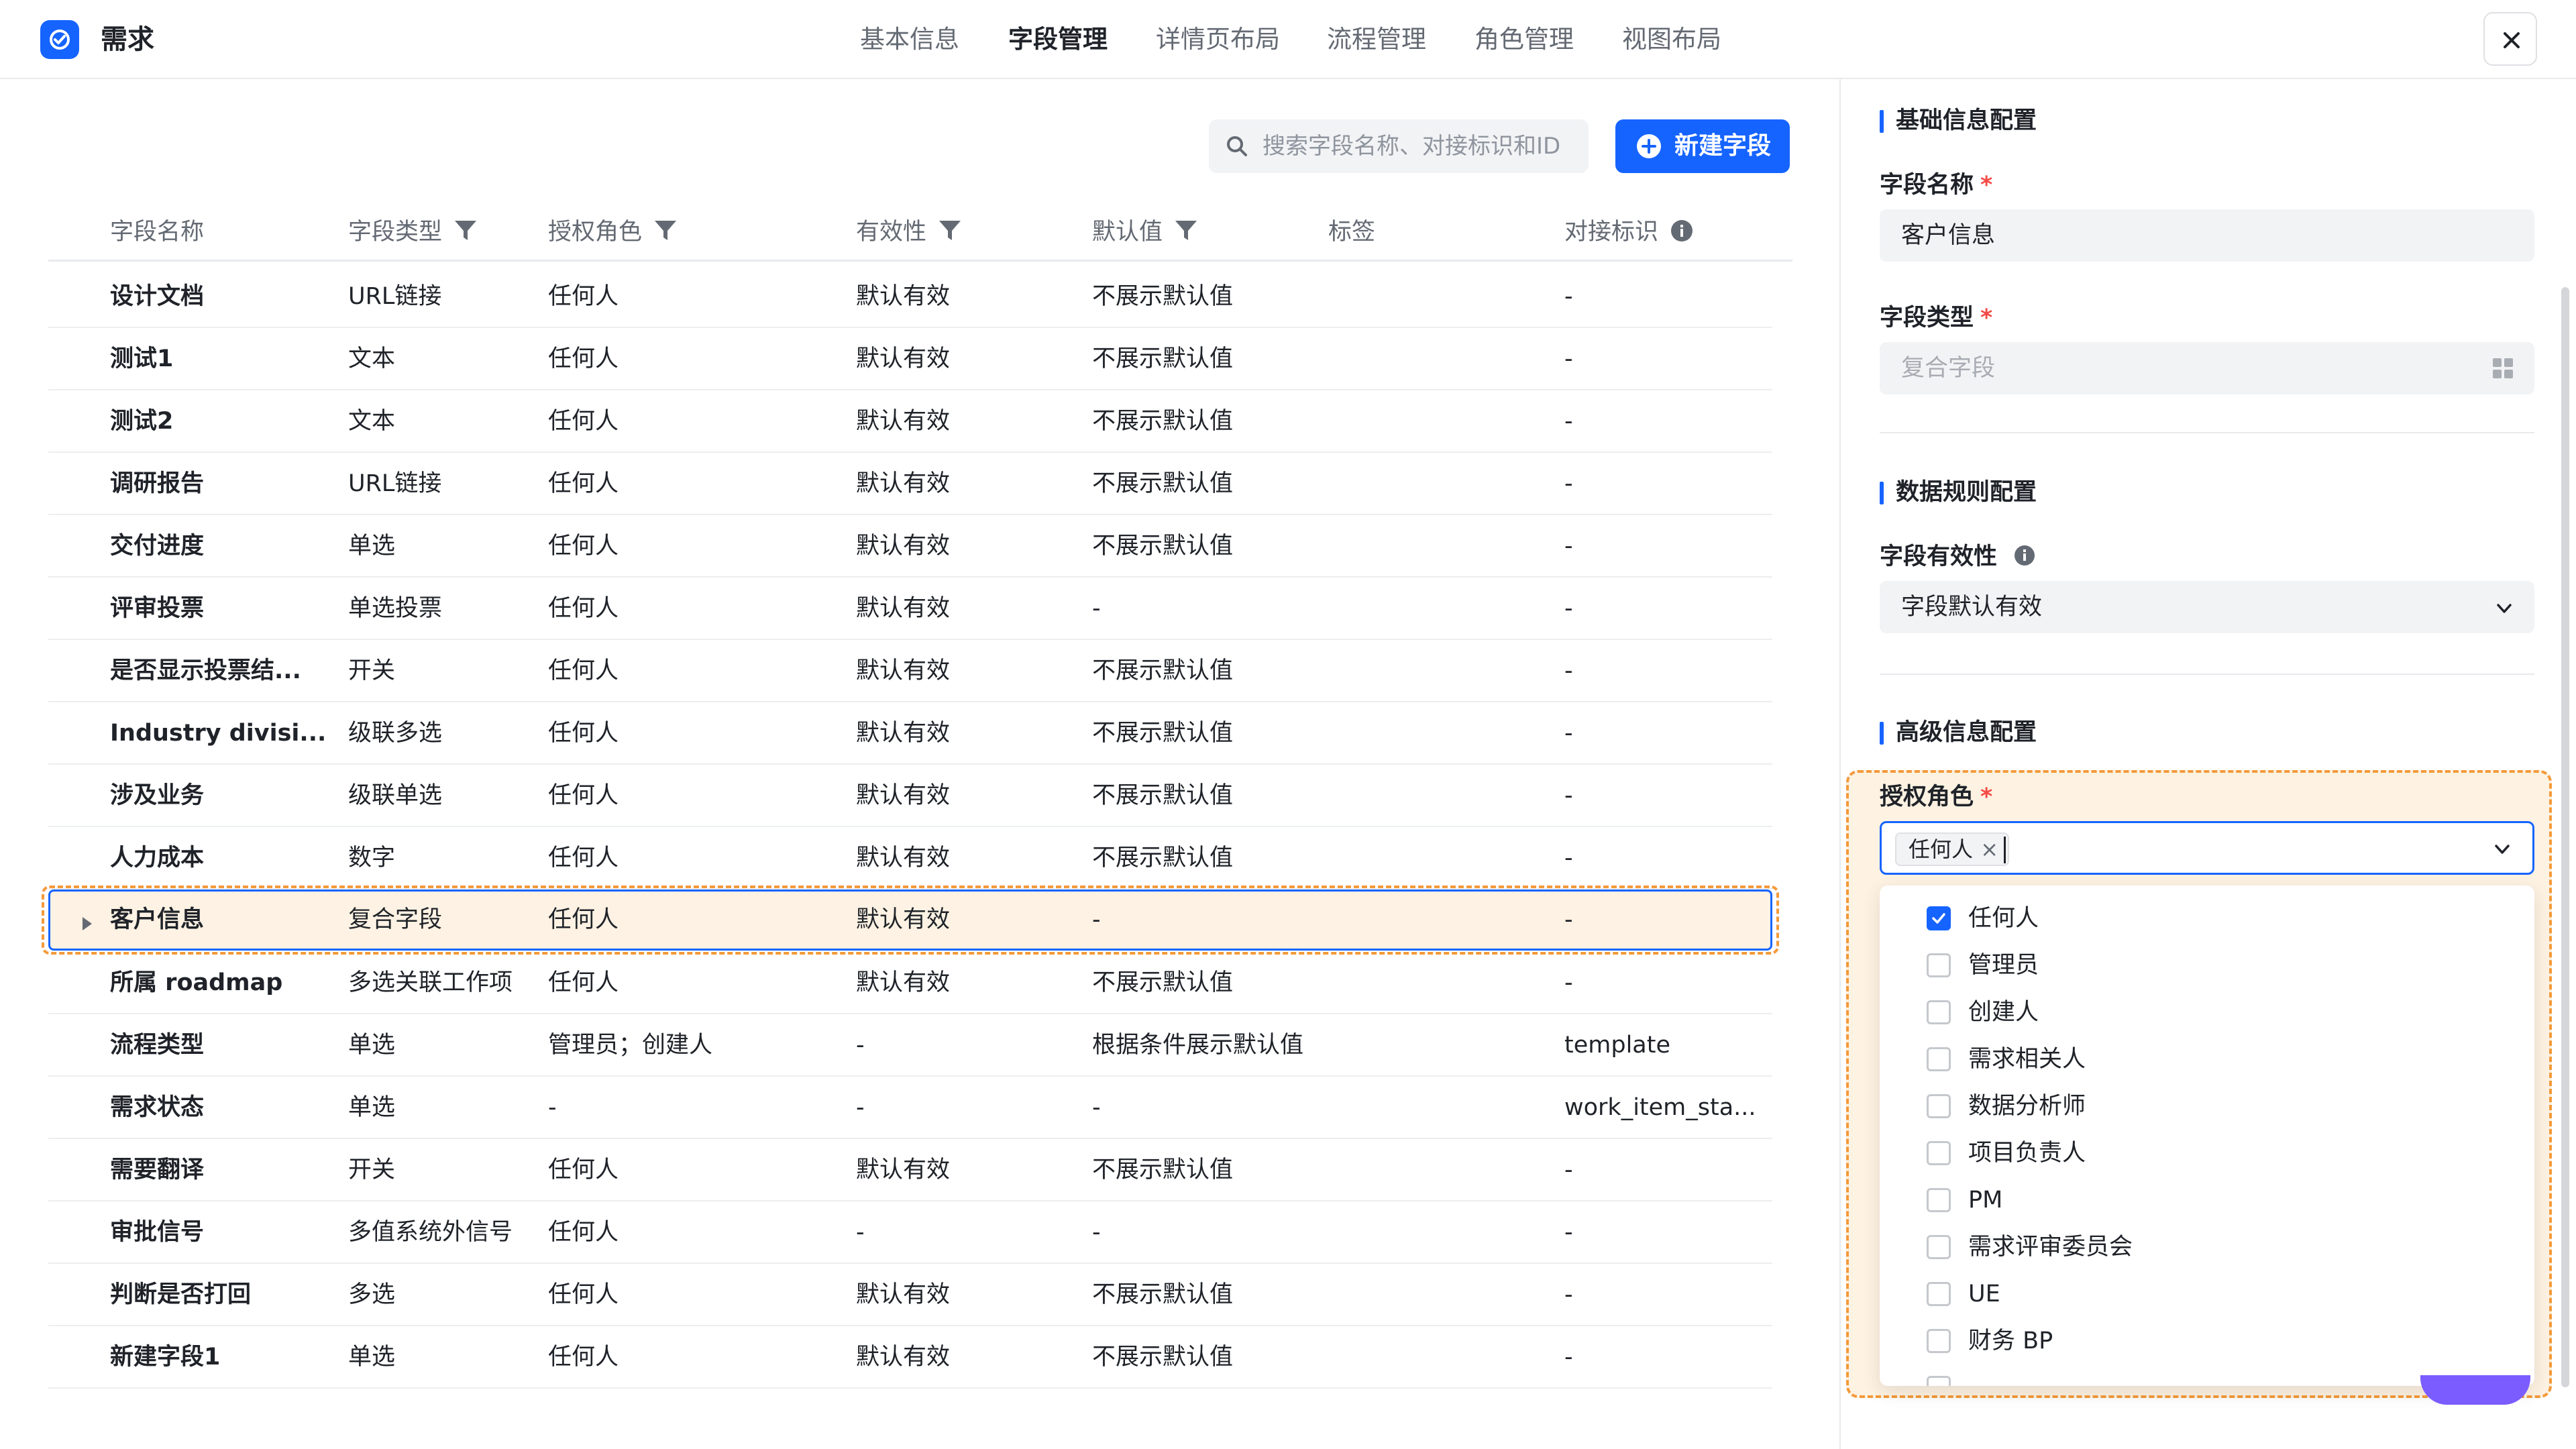 The image size is (2576, 1449). I want to click on role-option: 创建人, so click(2207, 1012).